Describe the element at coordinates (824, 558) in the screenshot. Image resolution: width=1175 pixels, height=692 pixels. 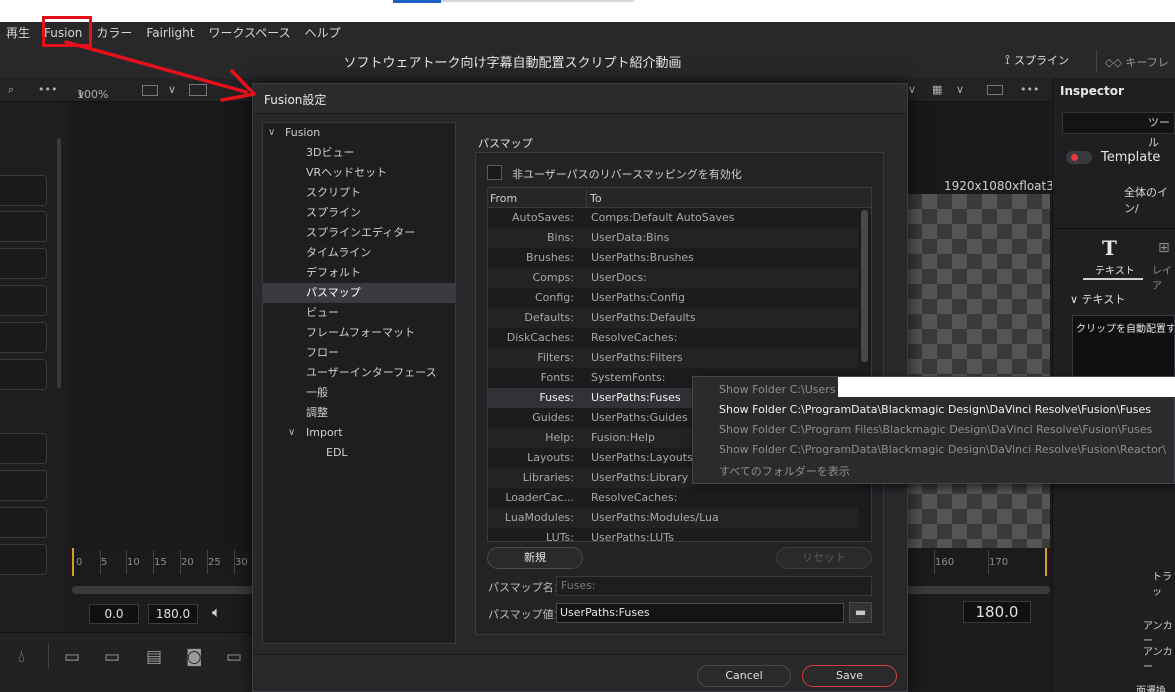
I see `reset-button: リセット` at that location.